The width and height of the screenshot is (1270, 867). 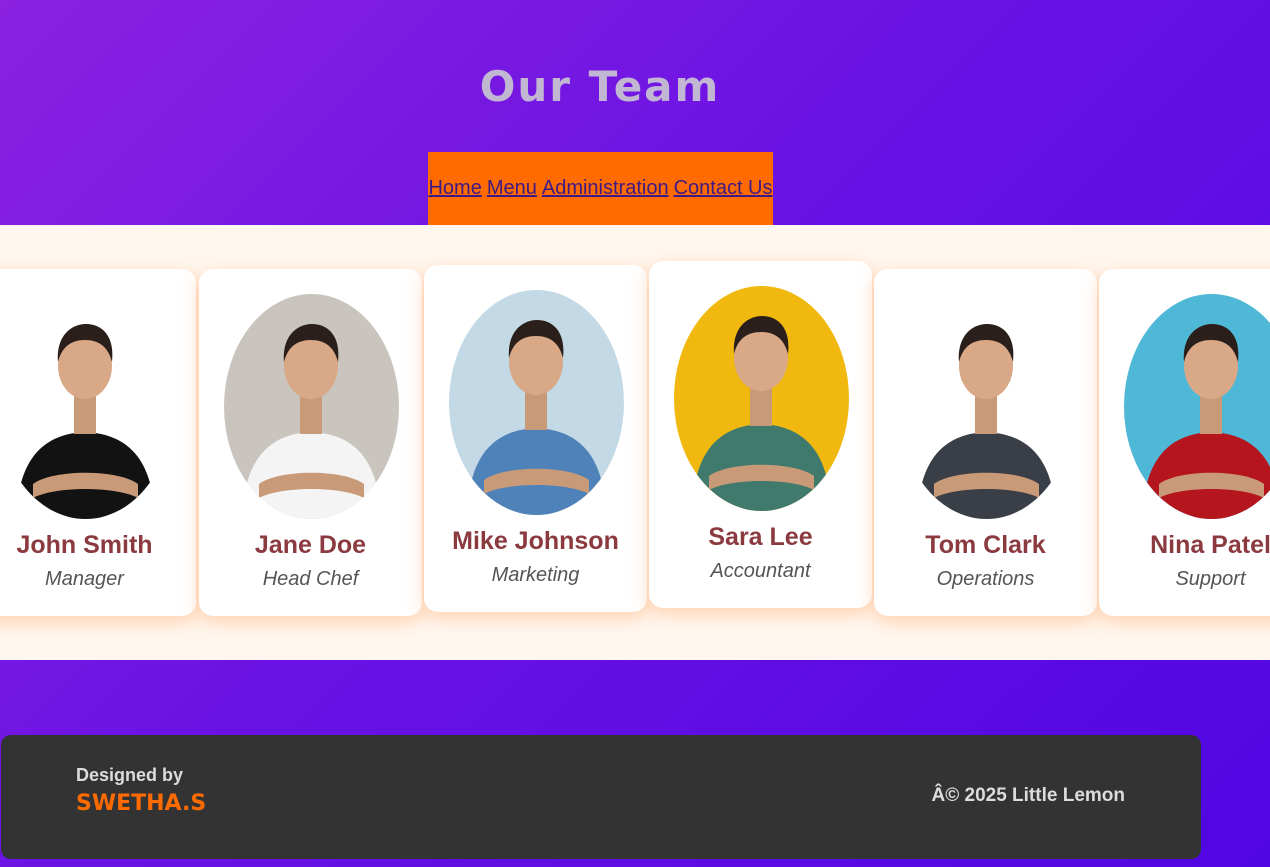 I want to click on team-card: Tom Clark Operations, so click(x=985, y=442).